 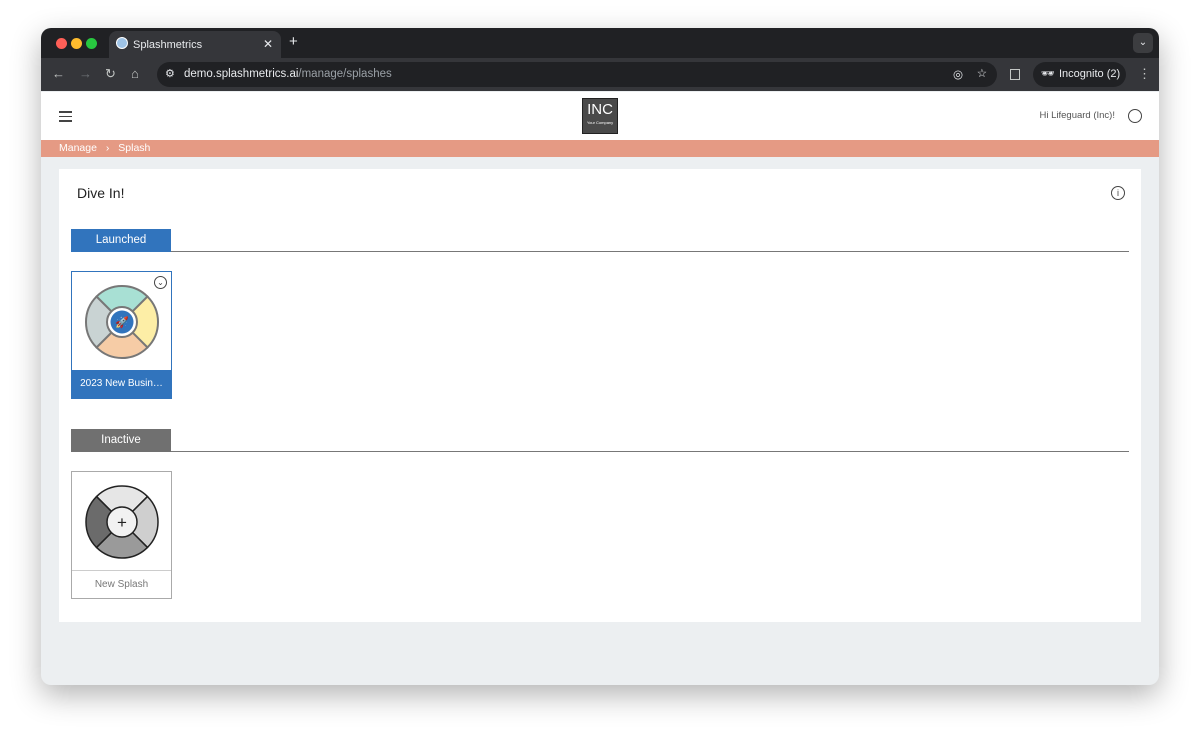 I want to click on new-splash-label: New Splash, so click(x=121, y=584).